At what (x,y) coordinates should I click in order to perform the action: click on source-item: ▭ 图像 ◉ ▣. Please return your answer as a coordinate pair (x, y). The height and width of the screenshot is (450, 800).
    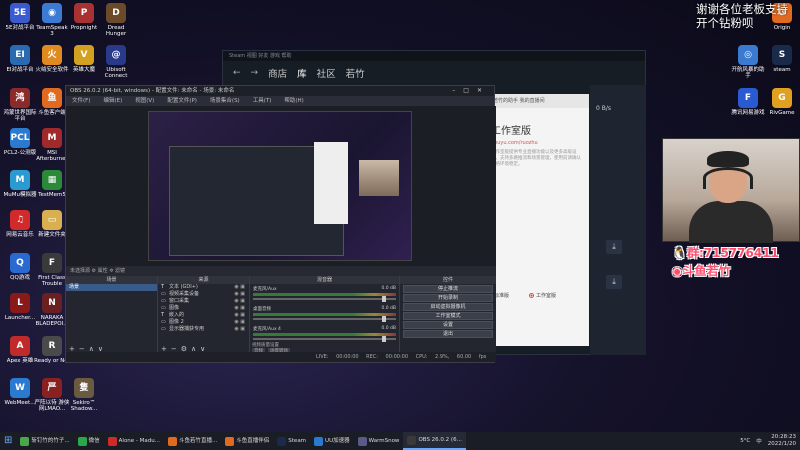
    Looking at the image, I should click on (203, 308).